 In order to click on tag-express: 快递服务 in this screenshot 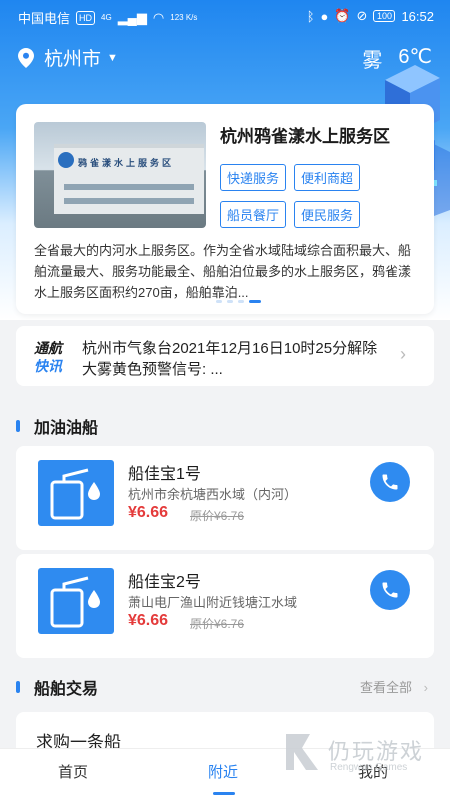, I will do `click(253, 177)`.